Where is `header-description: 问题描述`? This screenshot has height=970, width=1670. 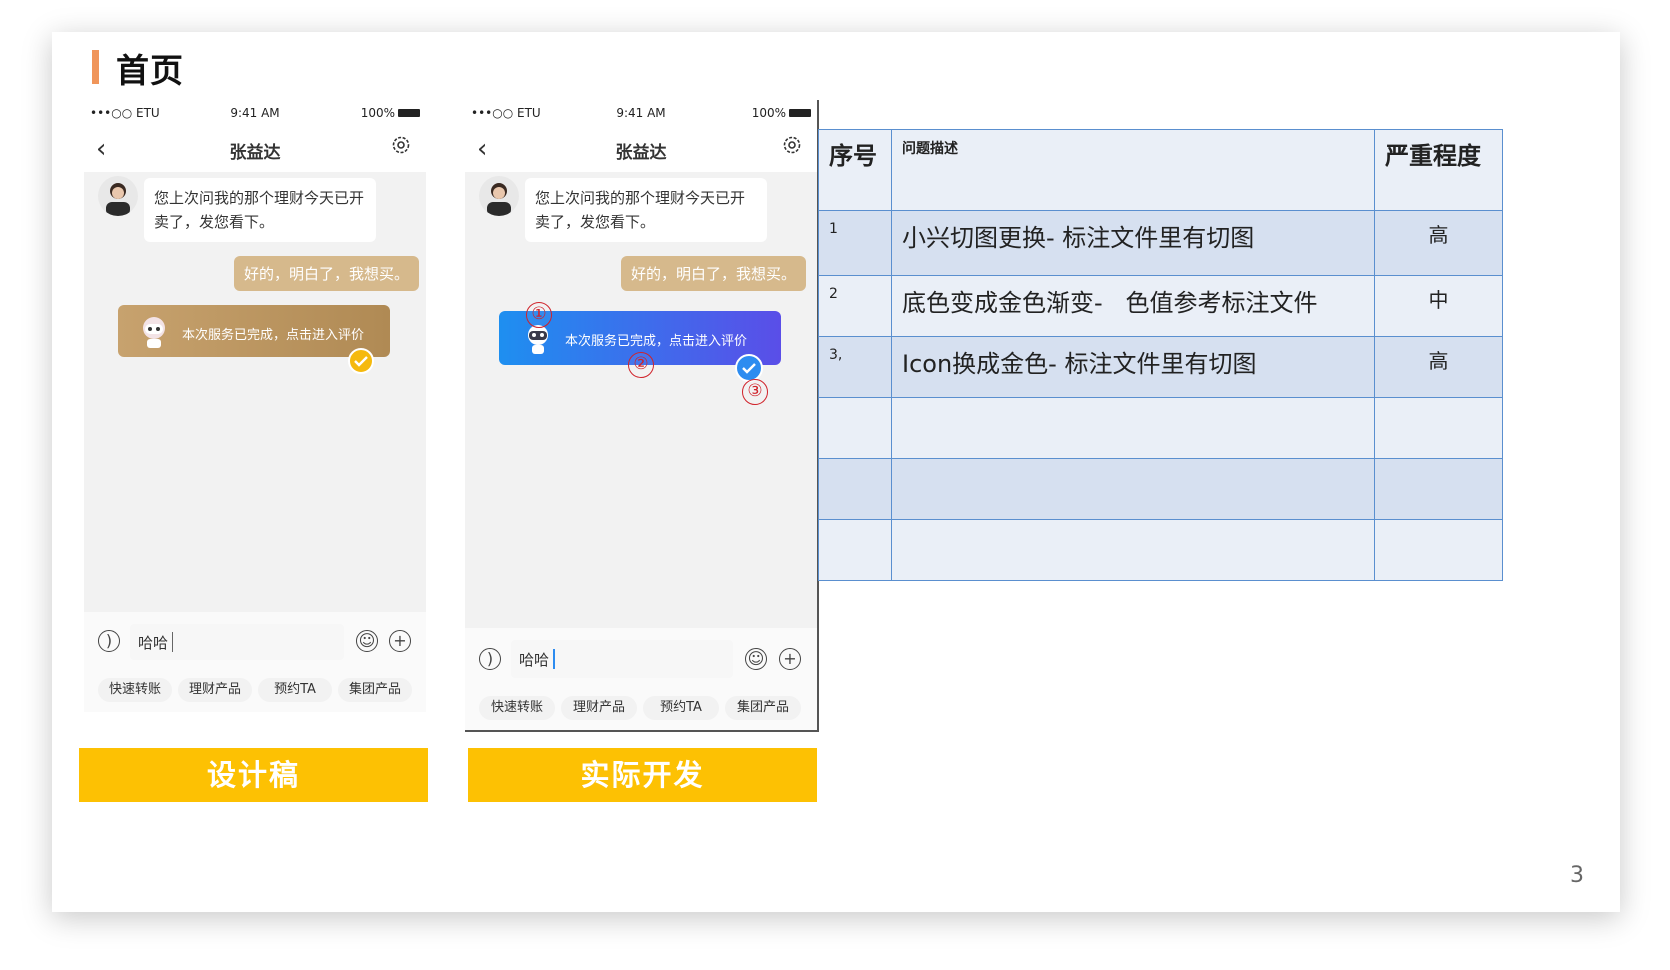
header-description: 问题描述 is located at coordinates (930, 149).